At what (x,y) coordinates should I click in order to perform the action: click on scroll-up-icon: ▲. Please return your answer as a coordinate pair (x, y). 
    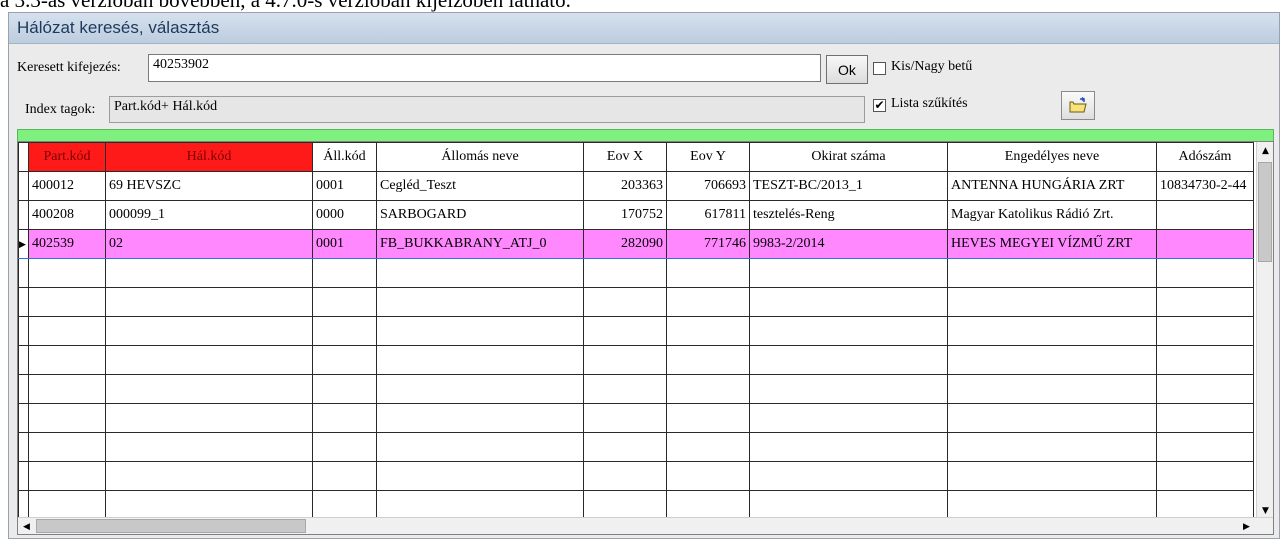
    Looking at the image, I should click on (1265, 150).